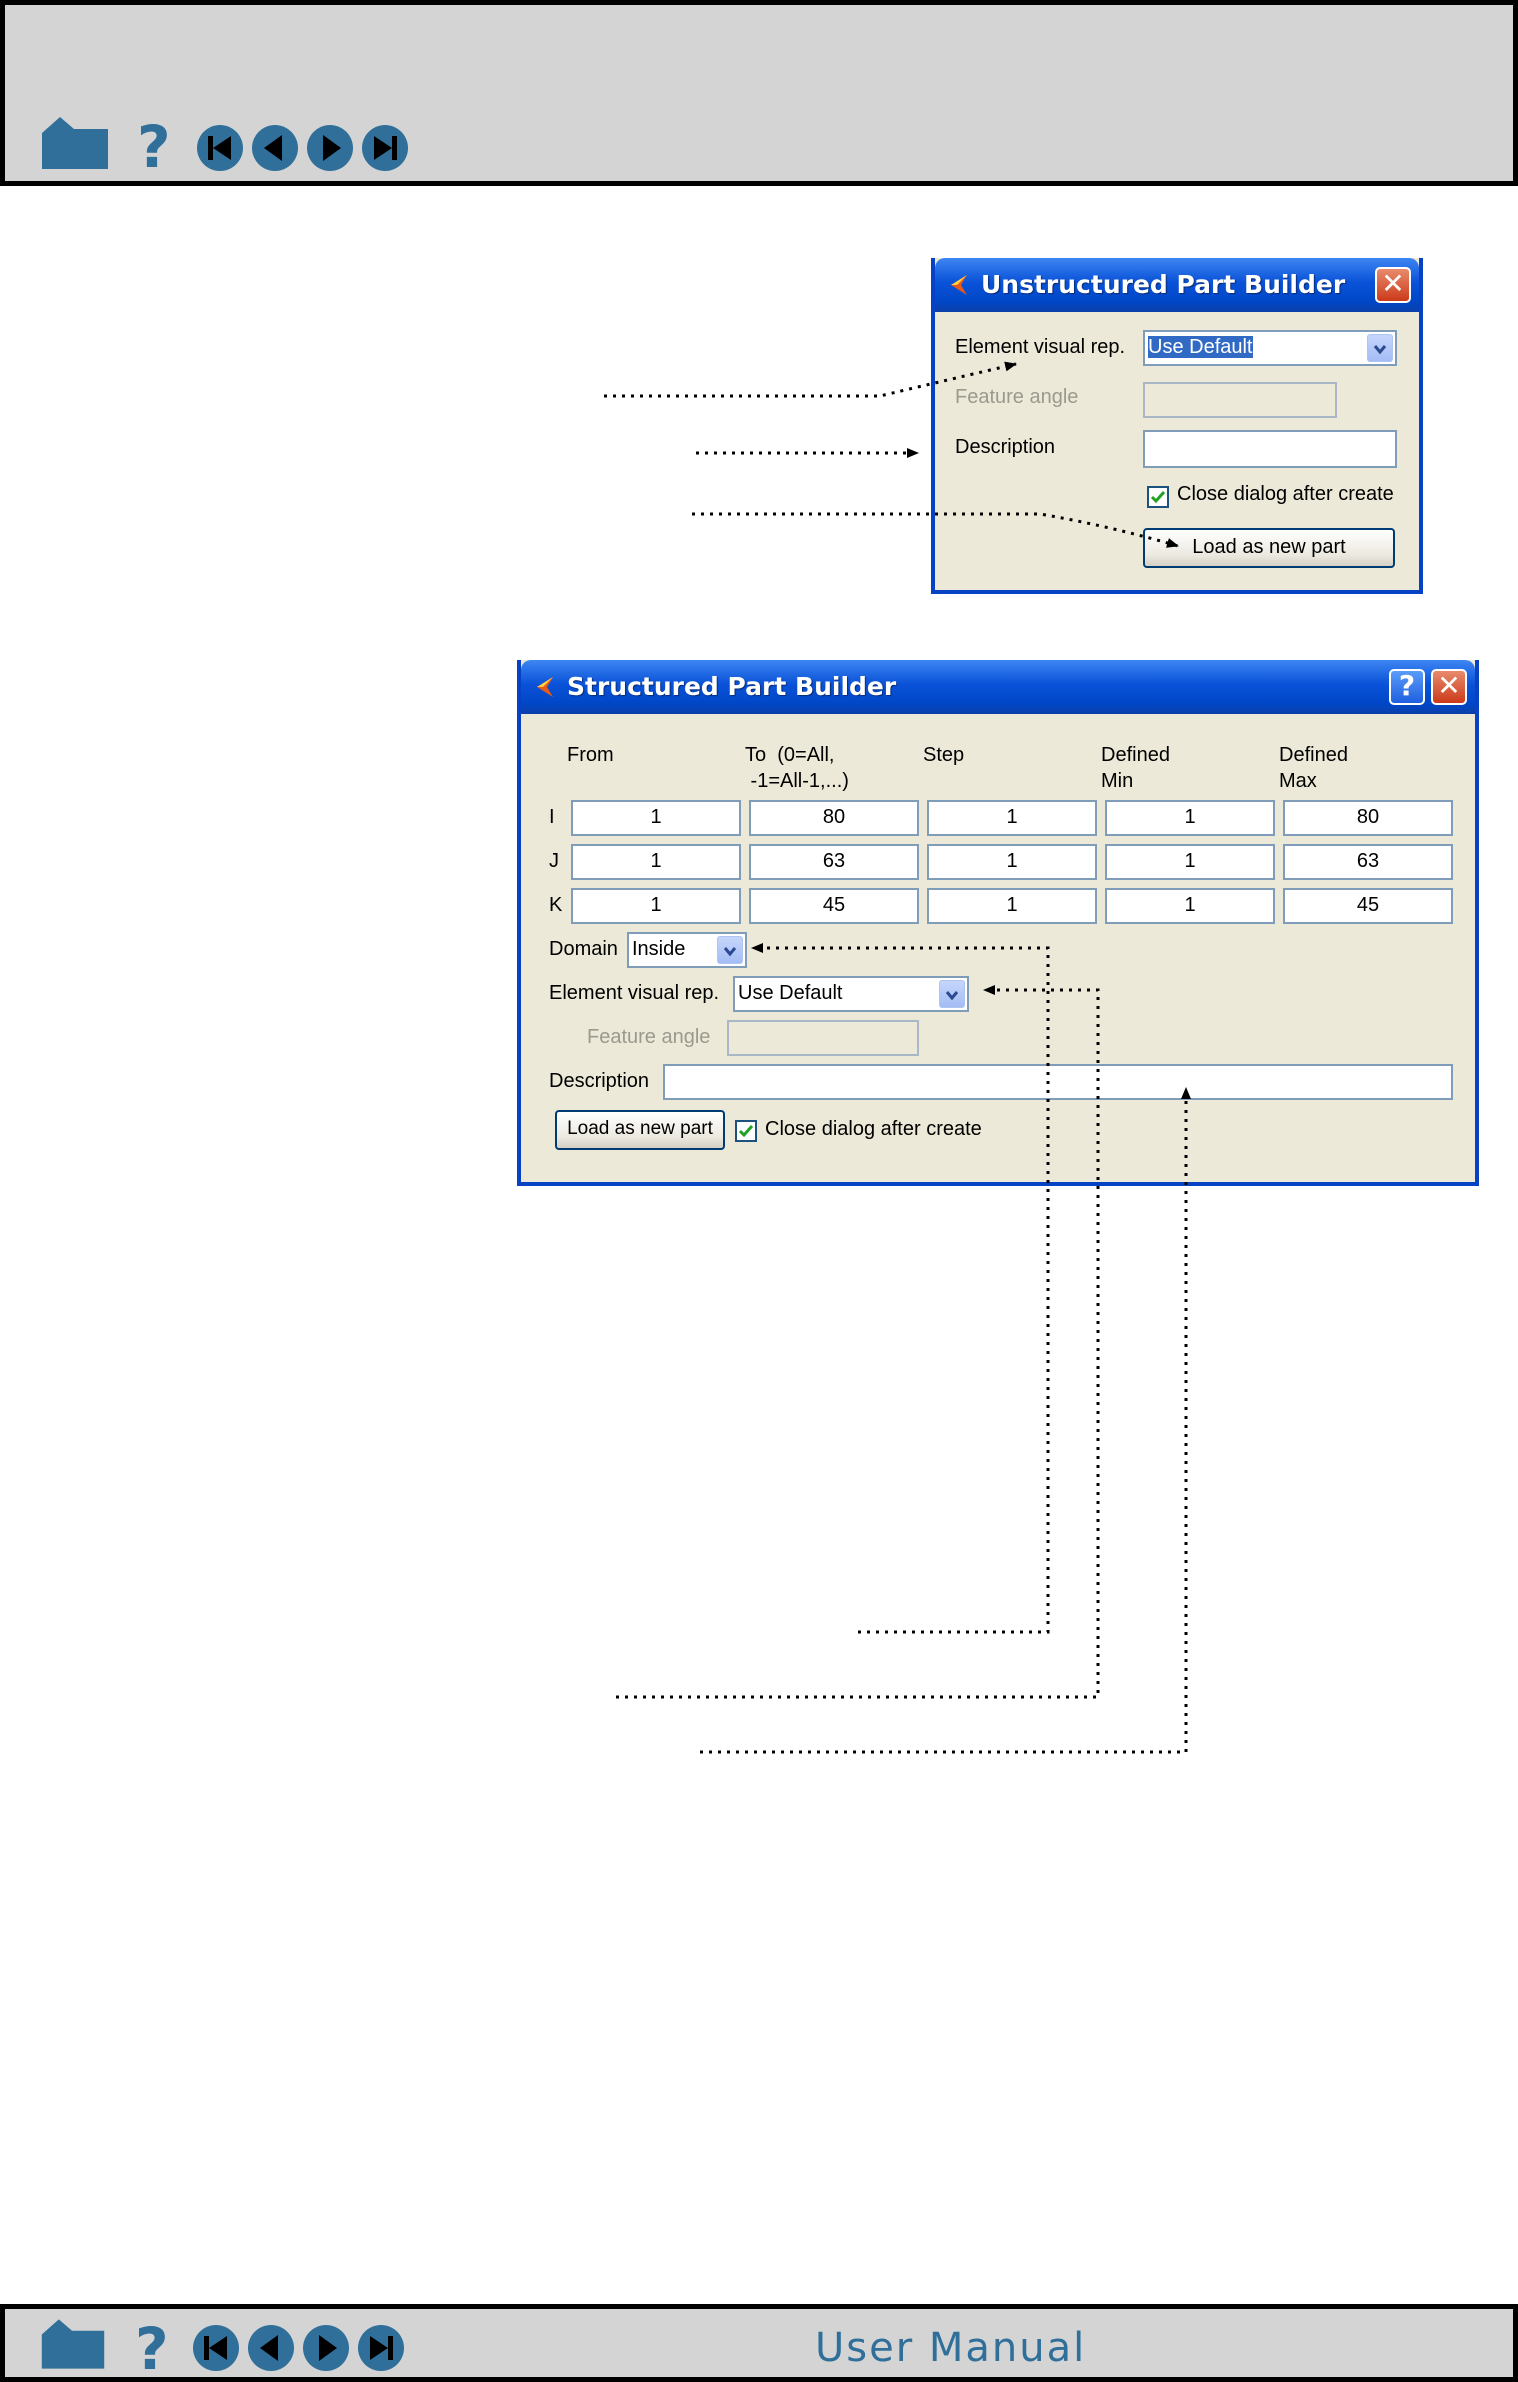 The image size is (1518, 2382). What do you see at coordinates (944, 755) in the screenshot?
I see `column-header-step: Step` at bounding box center [944, 755].